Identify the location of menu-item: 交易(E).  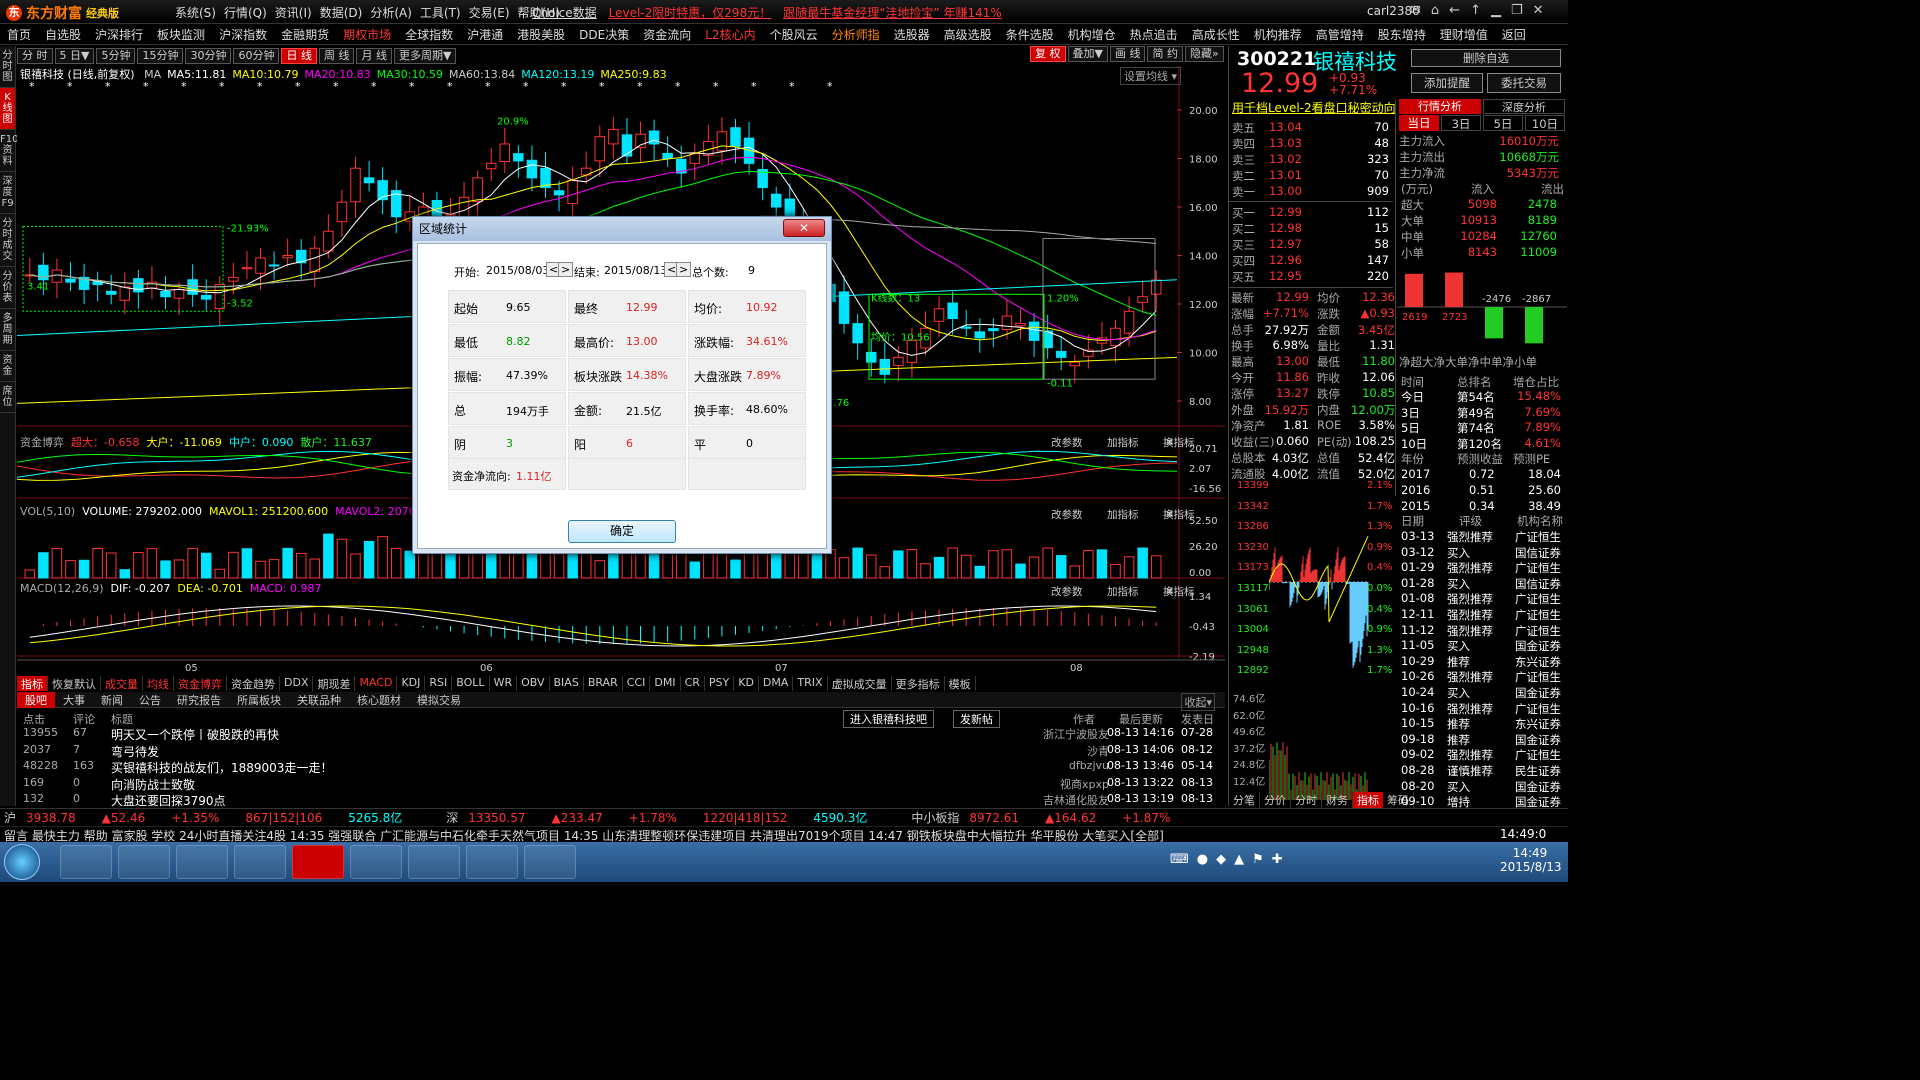
(489, 12).